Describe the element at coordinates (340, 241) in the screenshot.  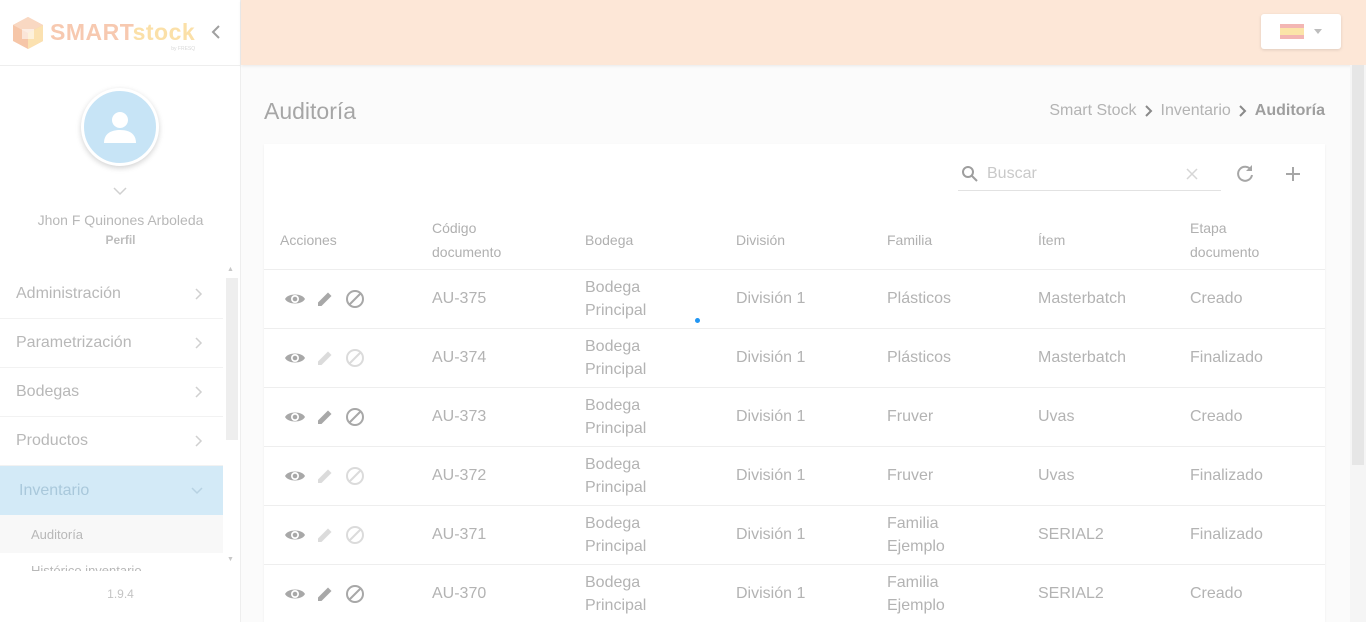
I see `column-header: Acciones` at that location.